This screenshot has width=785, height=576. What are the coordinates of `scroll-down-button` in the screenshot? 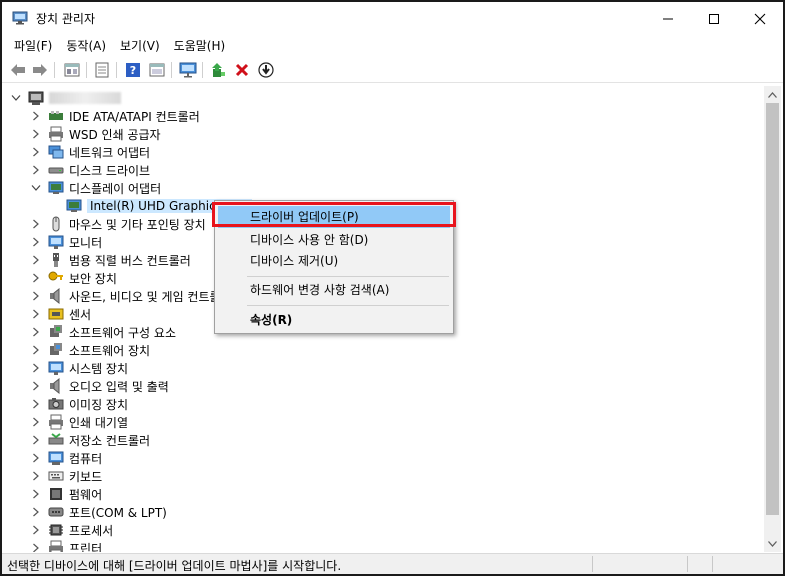 It's located at (772, 543).